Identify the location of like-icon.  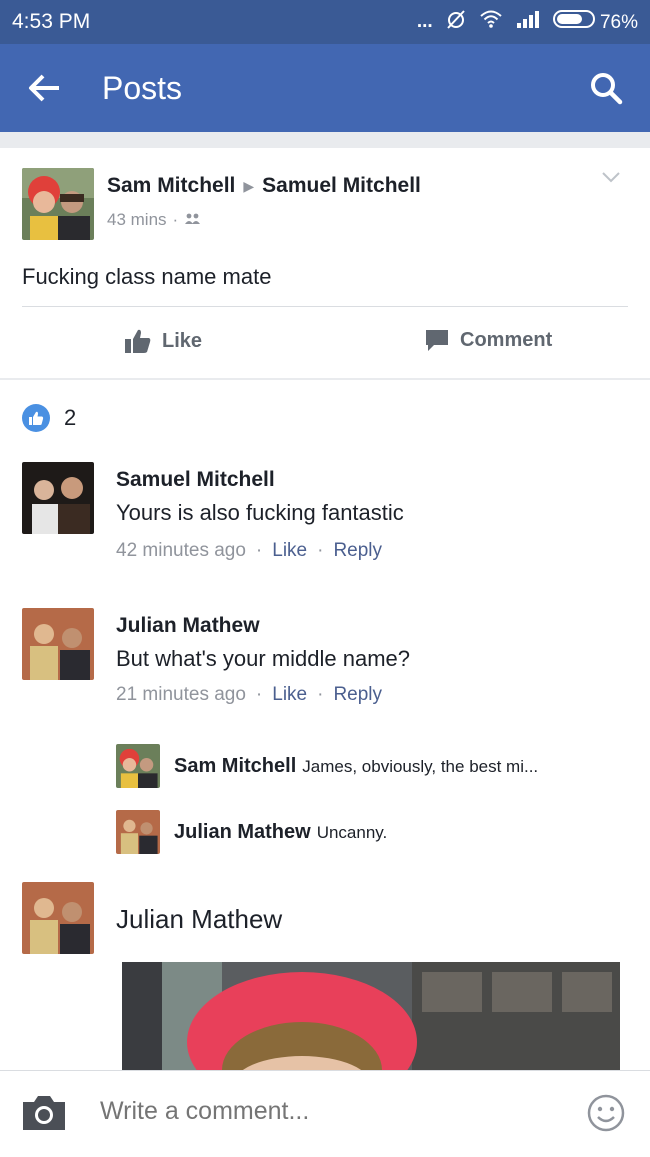
(36, 418).